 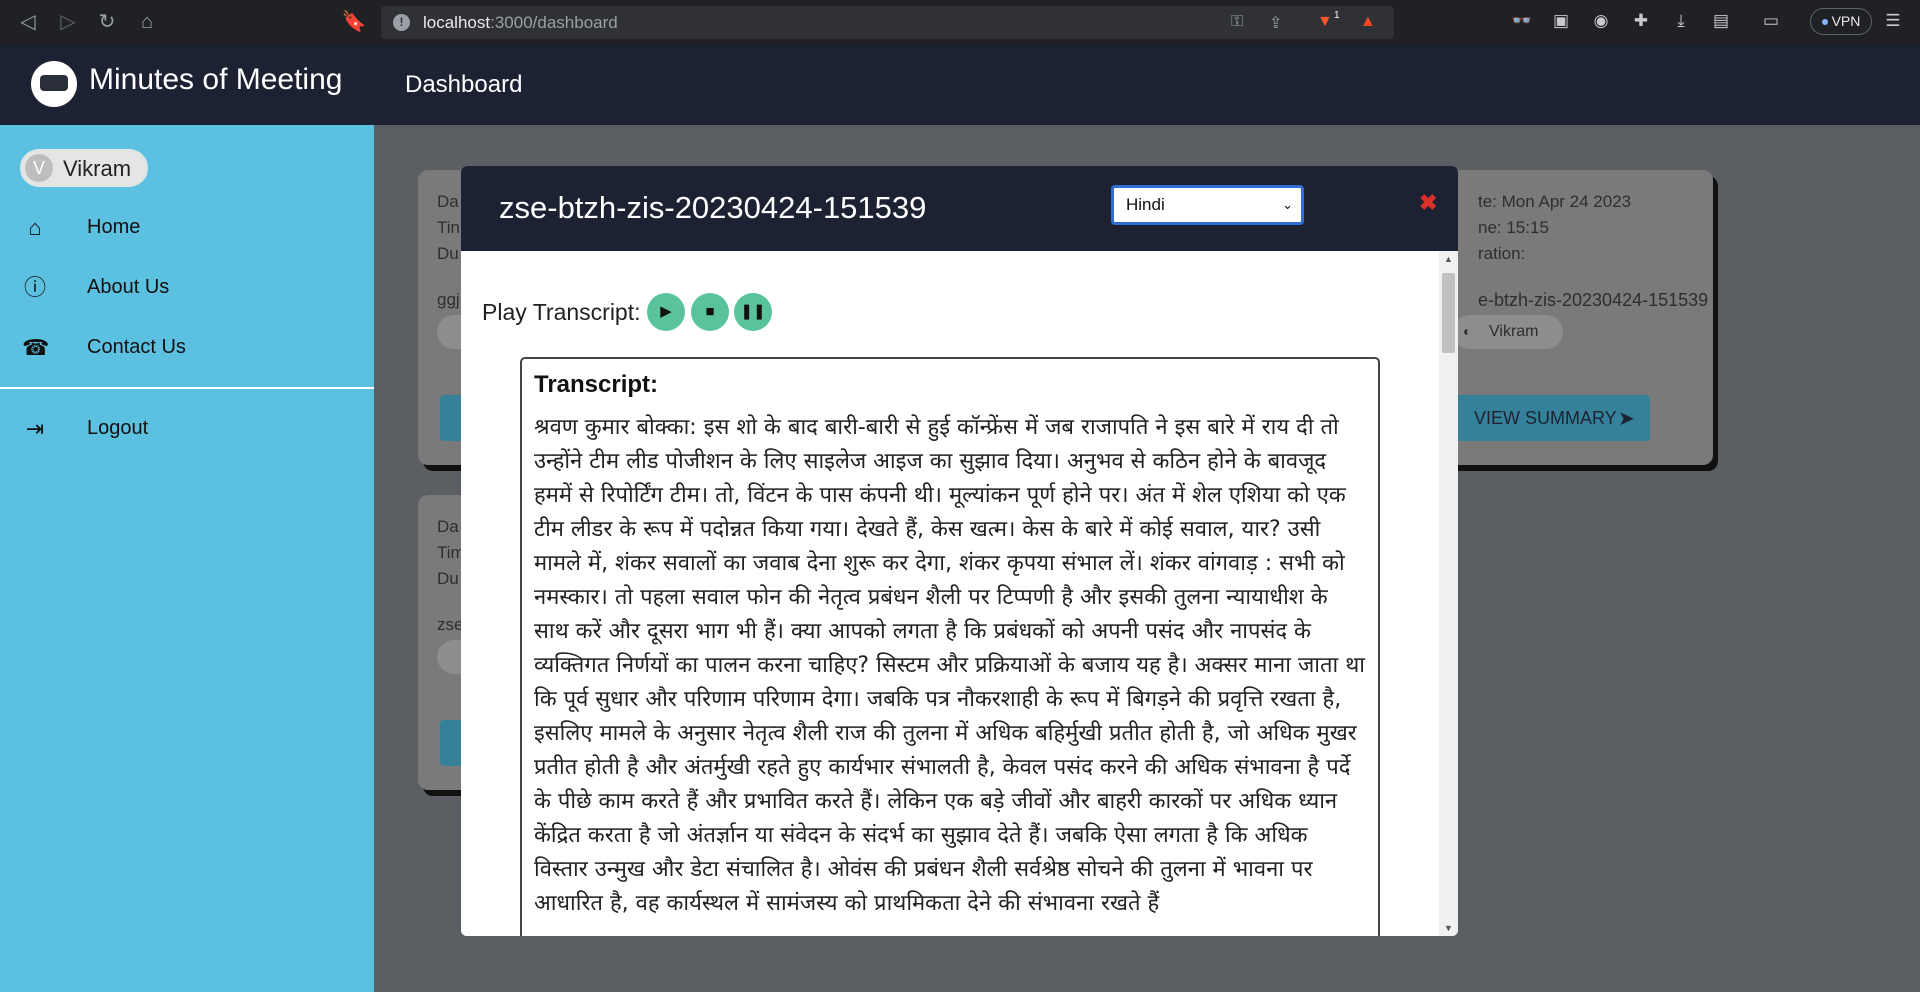 I want to click on stop-button: ■, so click(x=710, y=312).